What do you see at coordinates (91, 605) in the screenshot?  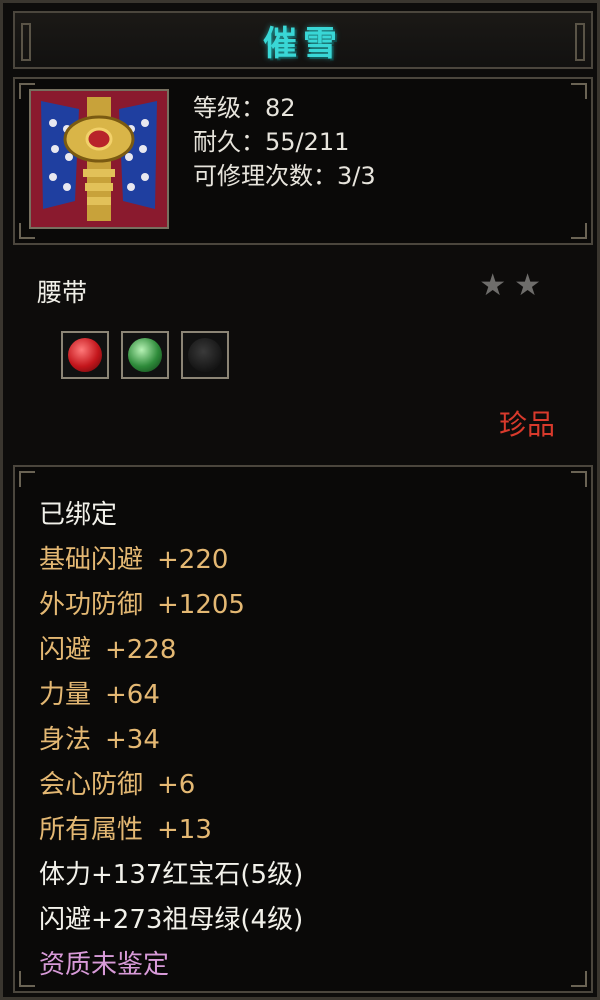 I see `attribute-name: 外功防御` at bounding box center [91, 605].